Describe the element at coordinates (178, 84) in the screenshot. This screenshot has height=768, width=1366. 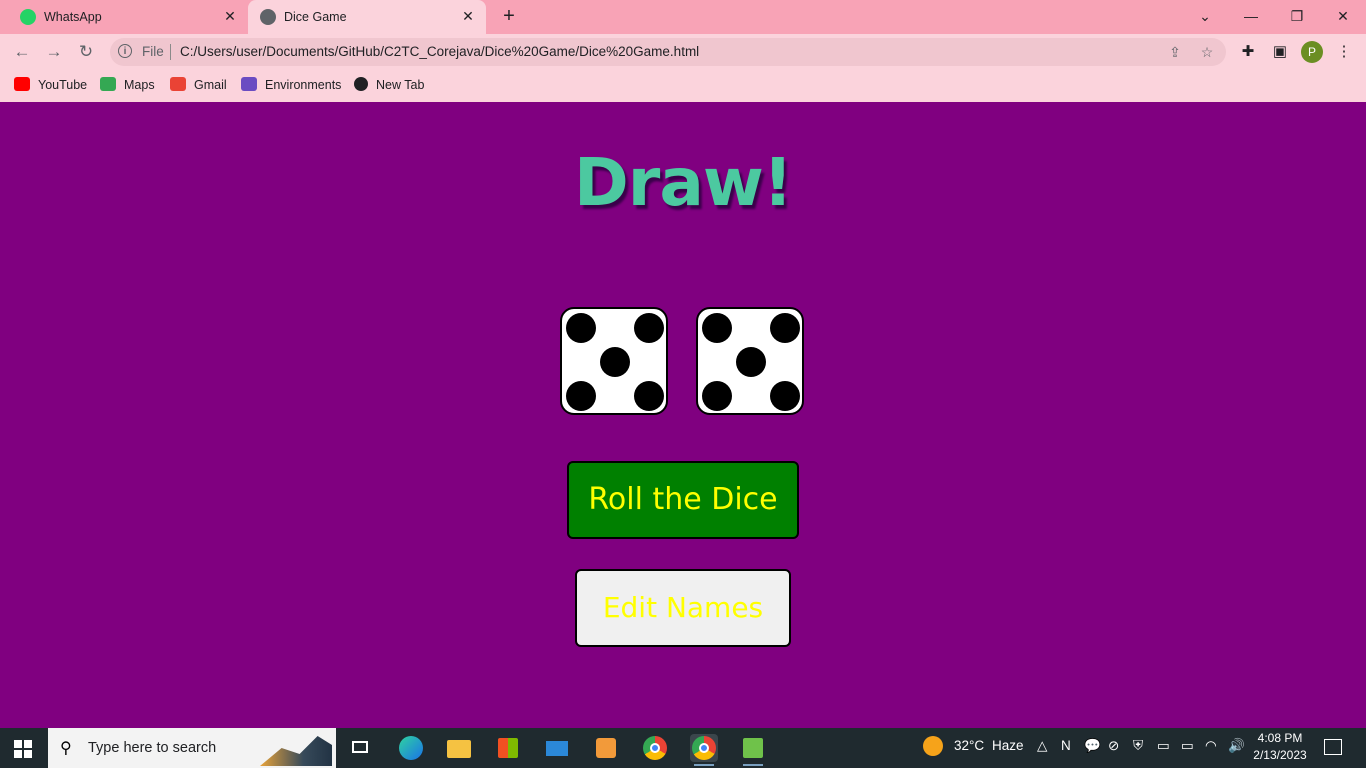
I see `gmail-icon` at that location.